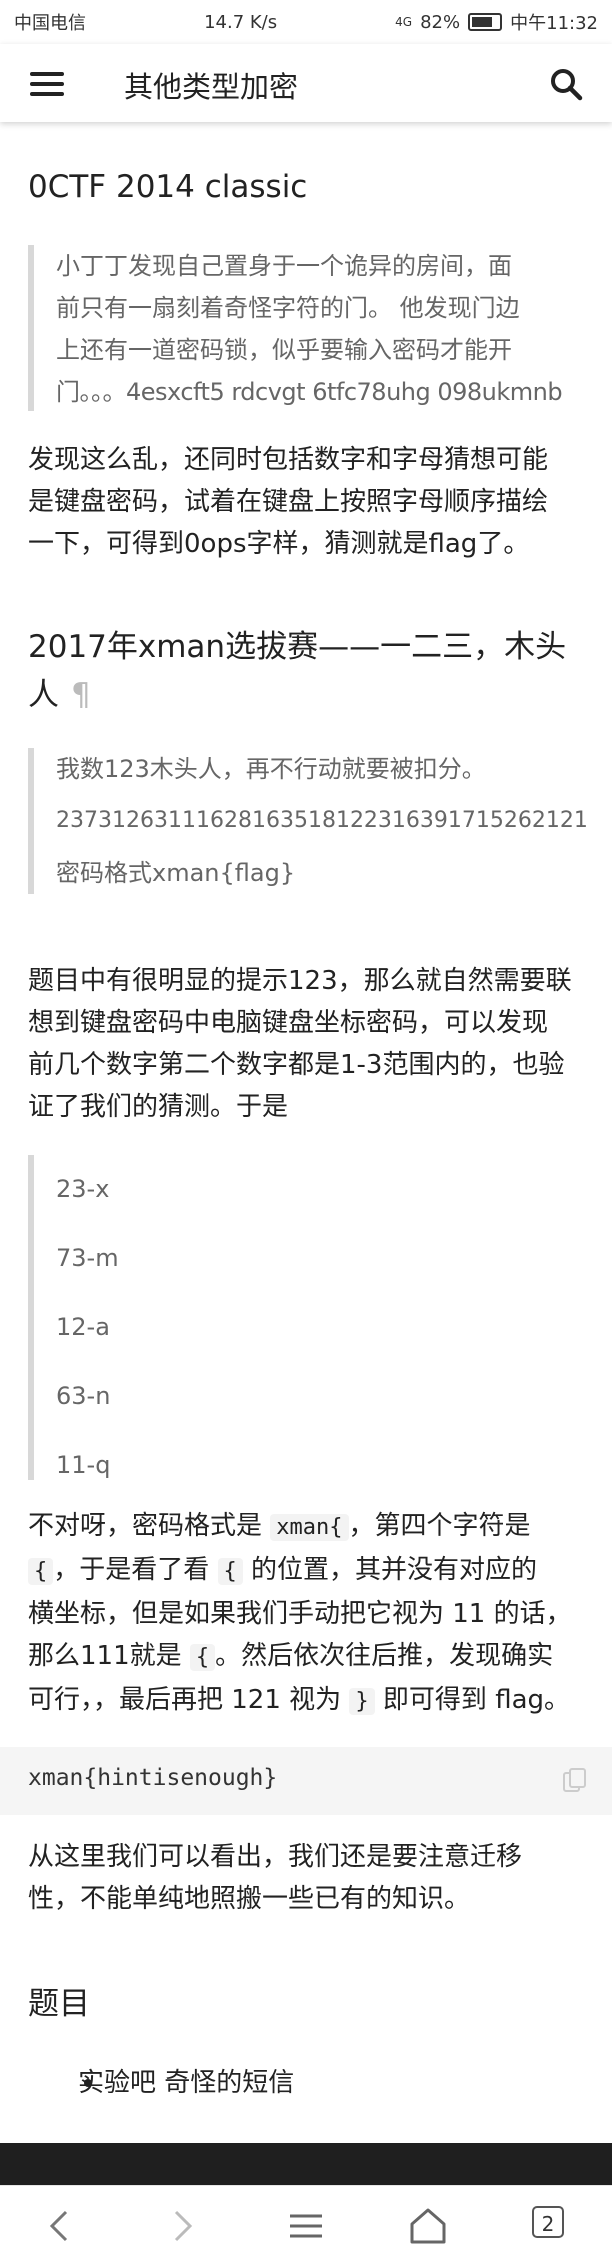 This screenshot has width=612, height=2264. I want to click on para-line: 发现这么乱，还同时包括数字和字母猜想可能, so click(288, 460).